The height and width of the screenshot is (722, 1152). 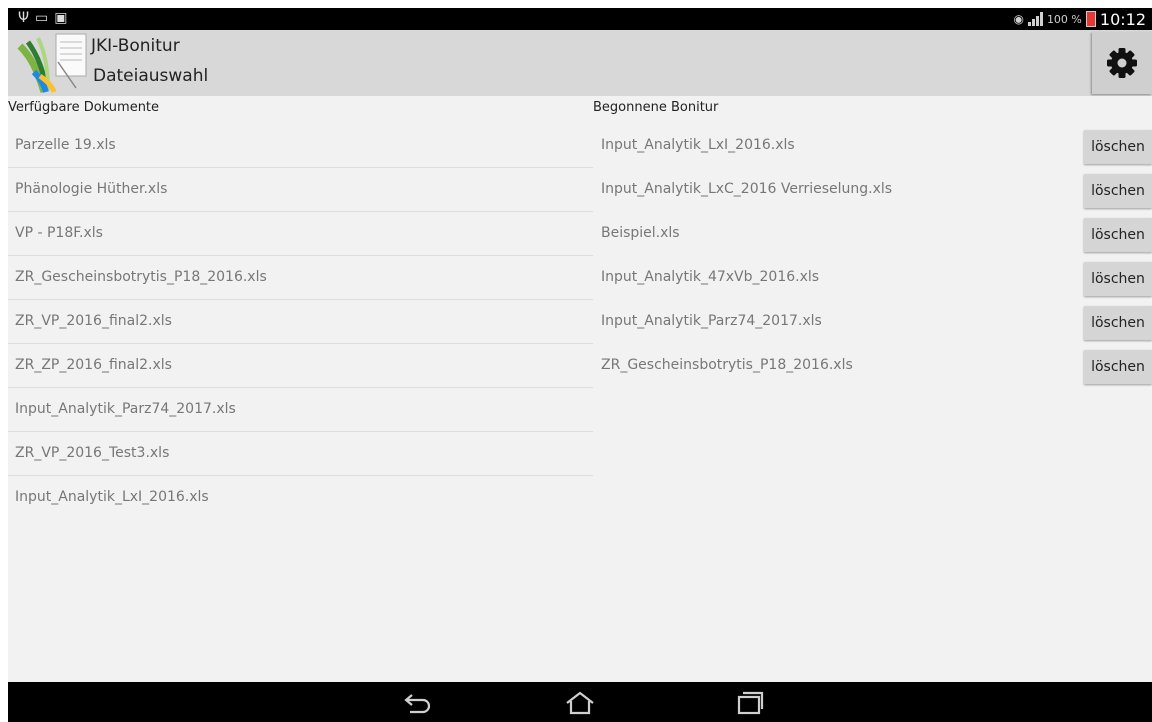 What do you see at coordinates (300, 146) in the screenshot?
I see `list-item: Parzelle 19.xls` at bounding box center [300, 146].